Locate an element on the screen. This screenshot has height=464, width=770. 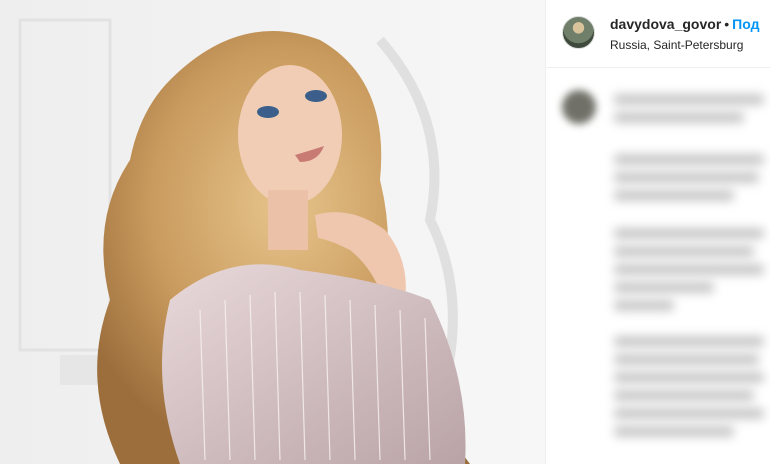
location-link: Russia, Saint-Petersburg is located at coordinates (685, 45).